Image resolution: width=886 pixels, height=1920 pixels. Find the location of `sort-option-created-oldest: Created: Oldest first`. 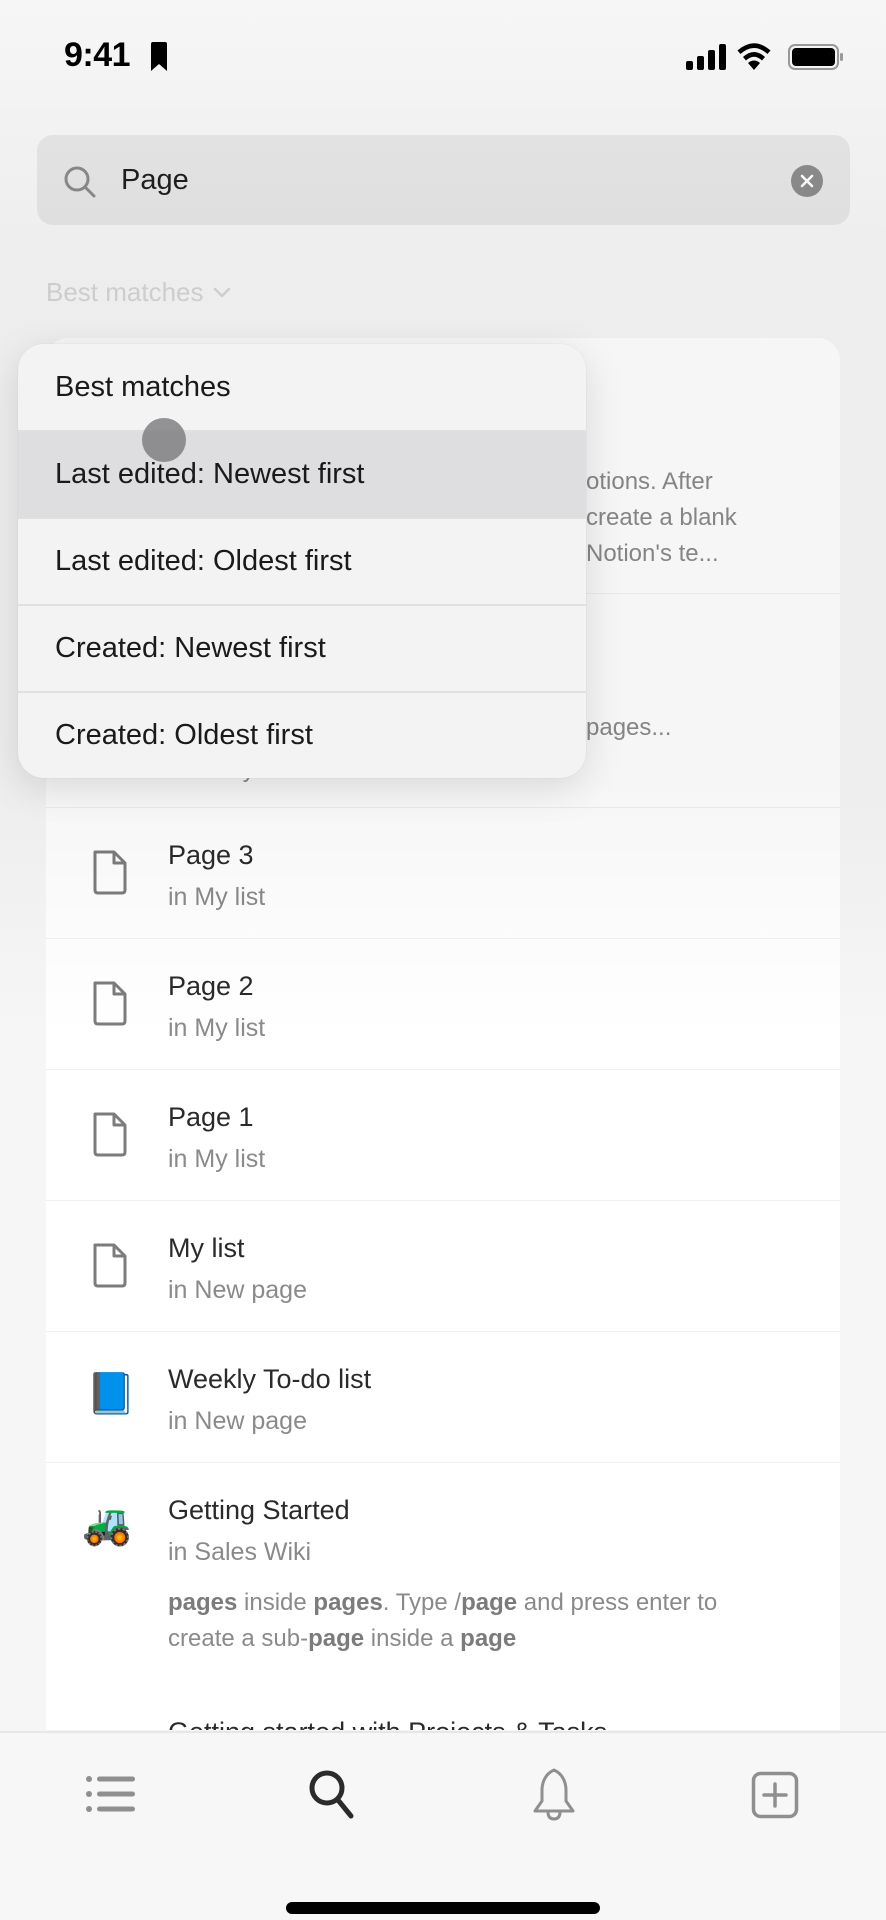

sort-option-created-oldest: Created: Oldest first is located at coordinates (302, 734).